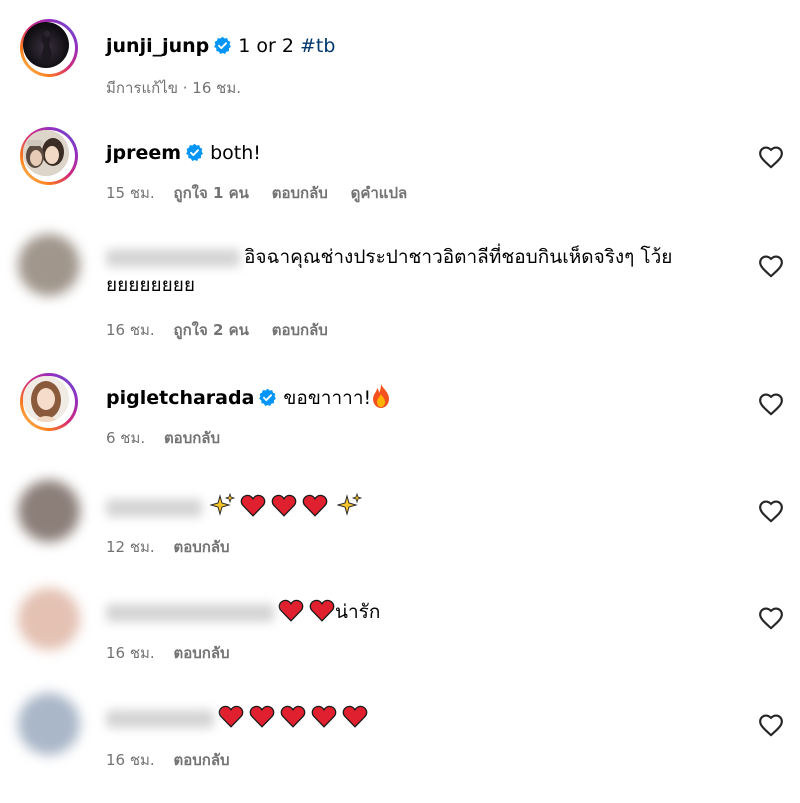  Describe the element at coordinates (151, 285) in the screenshot. I see `comment-text-continued: ยยยยยยยย` at that location.